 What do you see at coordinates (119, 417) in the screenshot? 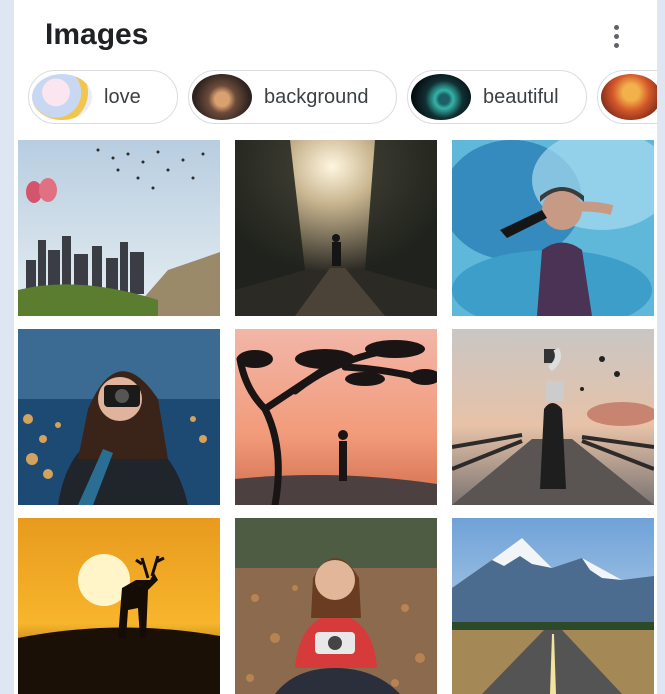
I see `image-woman-camera-city` at bounding box center [119, 417].